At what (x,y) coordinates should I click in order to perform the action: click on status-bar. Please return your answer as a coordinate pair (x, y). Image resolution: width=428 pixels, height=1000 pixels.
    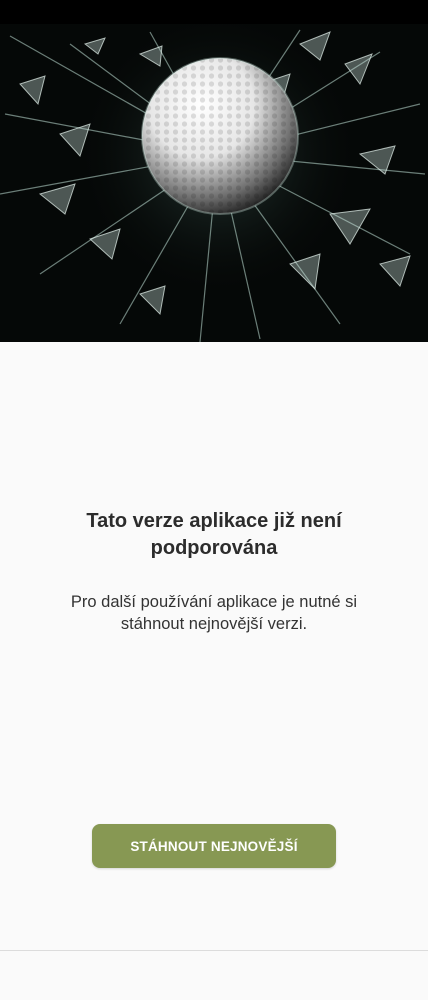
    Looking at the image, I should click on (214, 12).